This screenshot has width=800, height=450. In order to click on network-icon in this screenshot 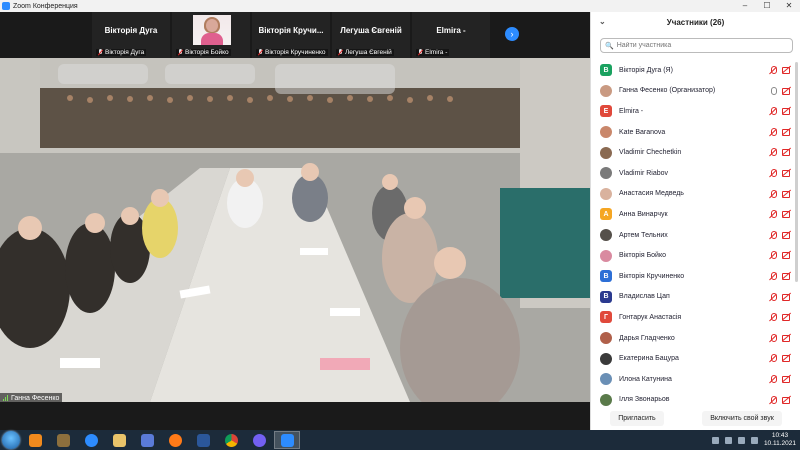, I will do `click(741, 440)`.